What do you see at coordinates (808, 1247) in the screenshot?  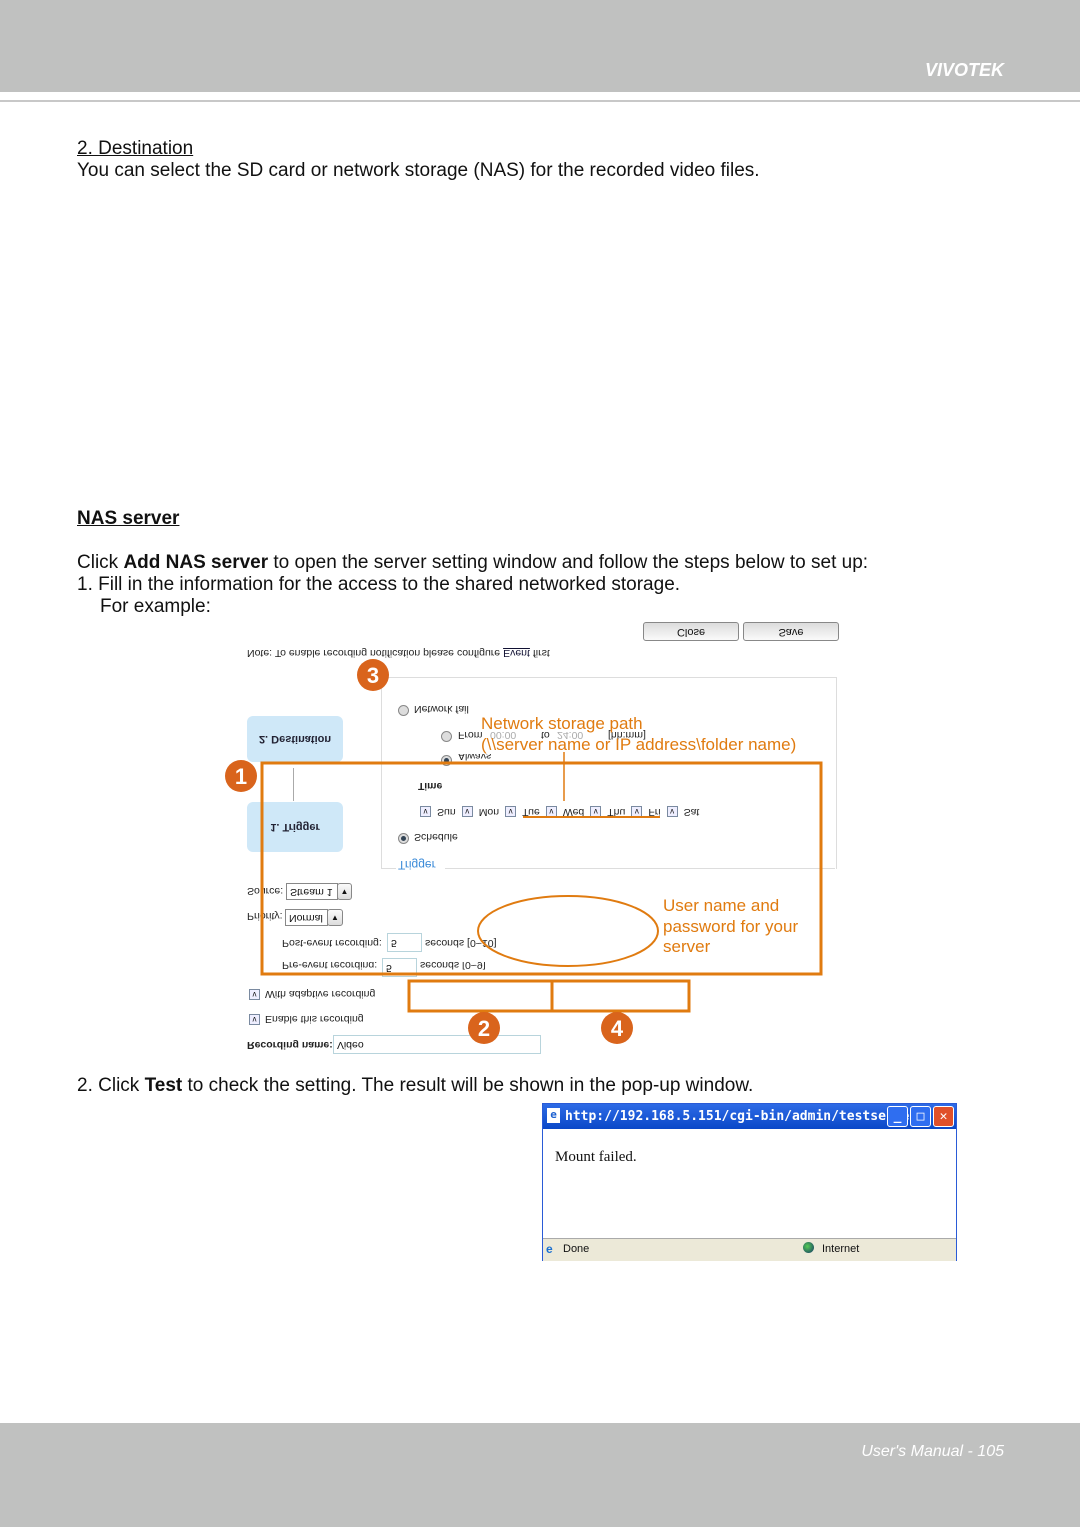 I see `globe-icon` at bounding box center [808, 1247].